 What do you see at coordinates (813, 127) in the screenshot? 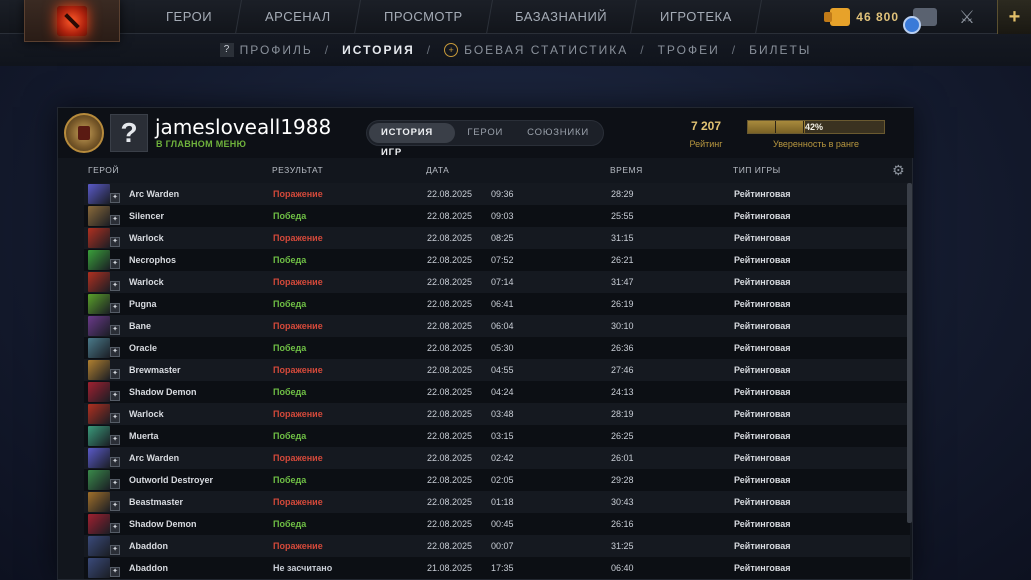
I see `rank-confidence-percent: 42%` at bounding box center [813, 127].